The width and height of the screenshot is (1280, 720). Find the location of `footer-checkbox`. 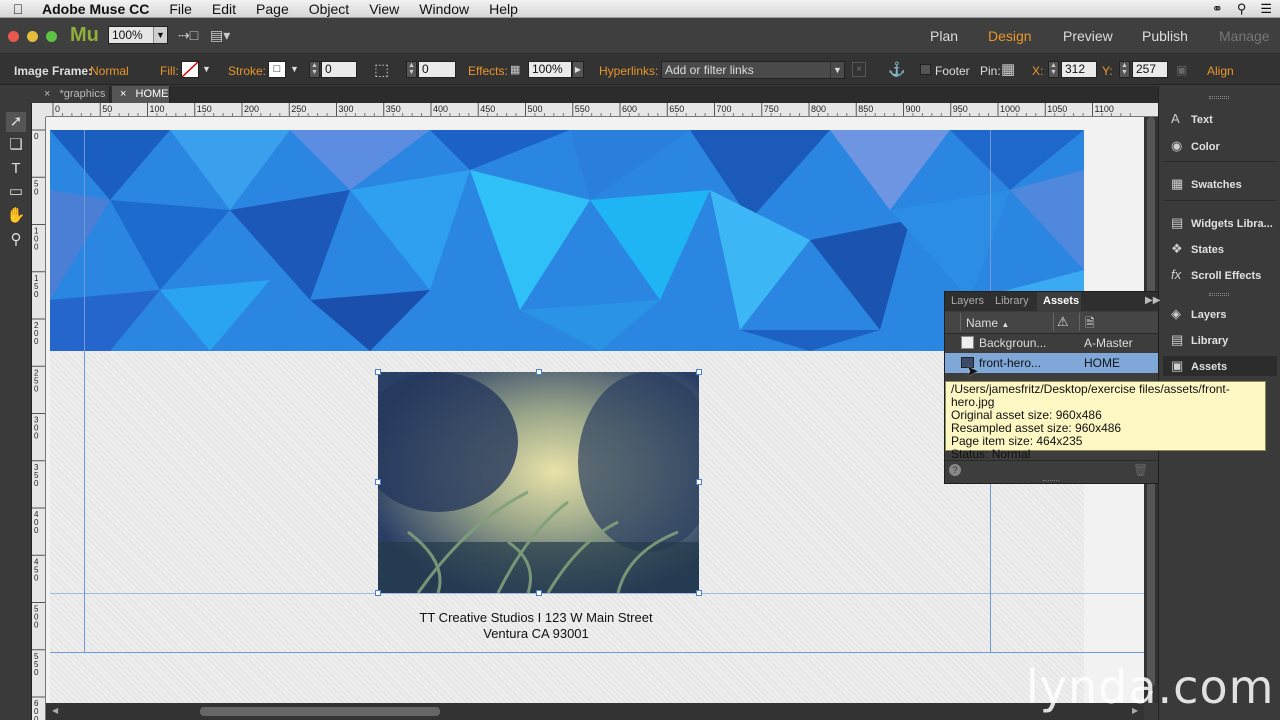

footer-checkbox is located at coordinates (925, 69).